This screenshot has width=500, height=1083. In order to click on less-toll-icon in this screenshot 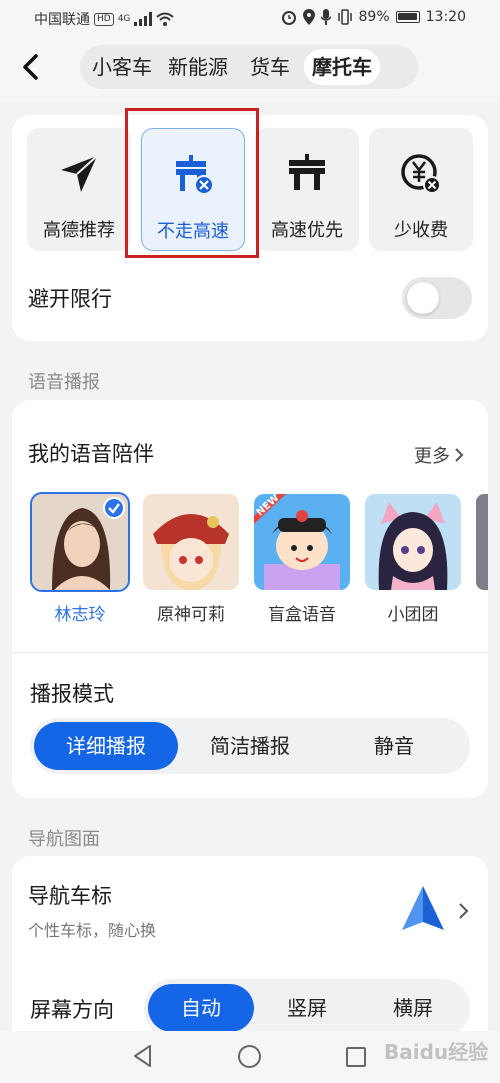, I will do `click(421, 174)`.